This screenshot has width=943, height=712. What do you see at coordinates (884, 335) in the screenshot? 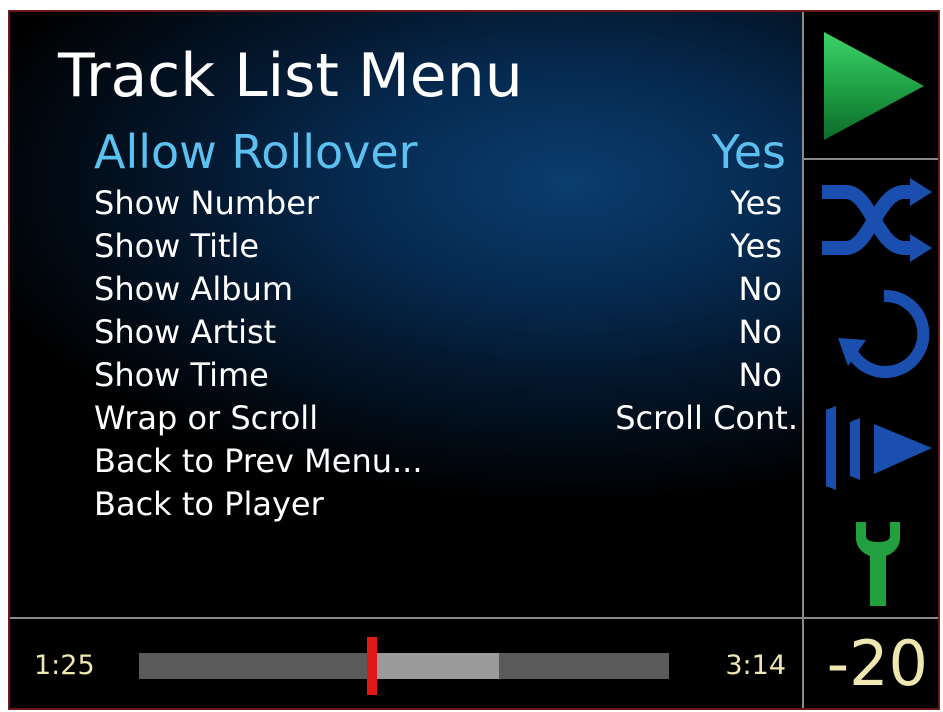
I see `repeat-icon` at bounding box center [884, 335].